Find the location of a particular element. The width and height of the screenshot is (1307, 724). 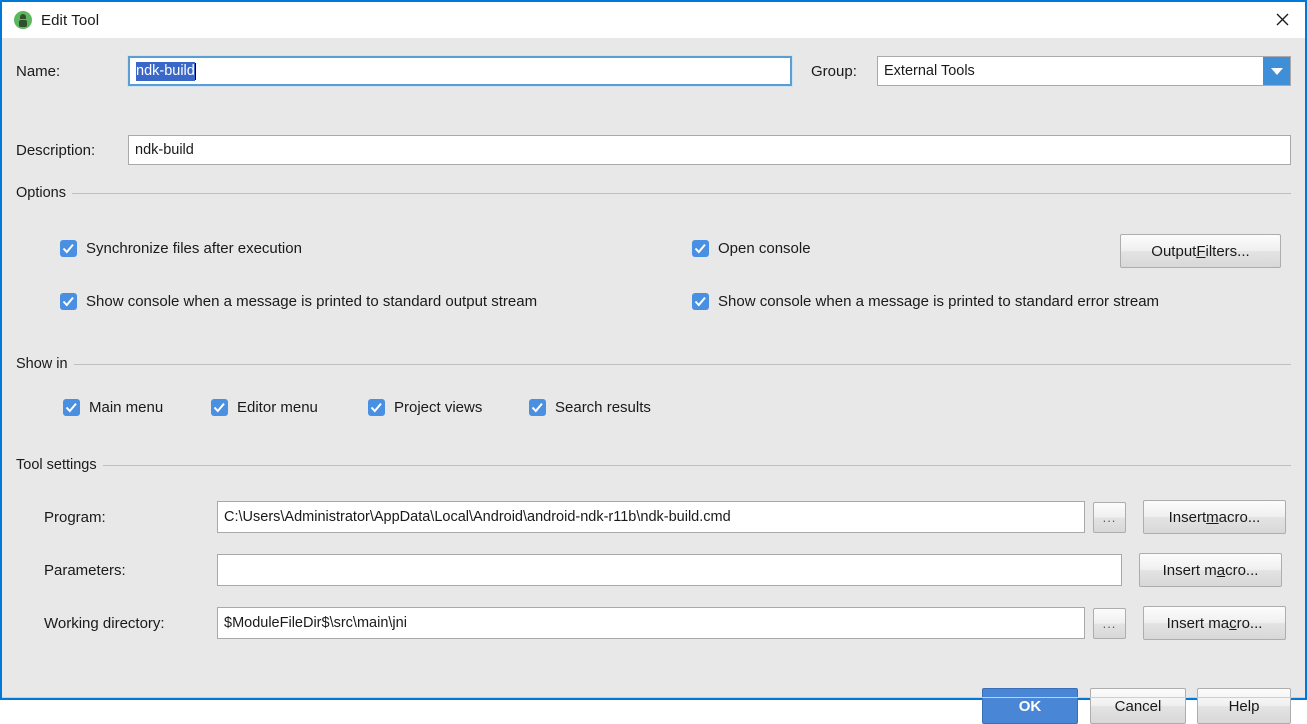

description-row: Description: ndk-build is located at coordinates (653, 150).